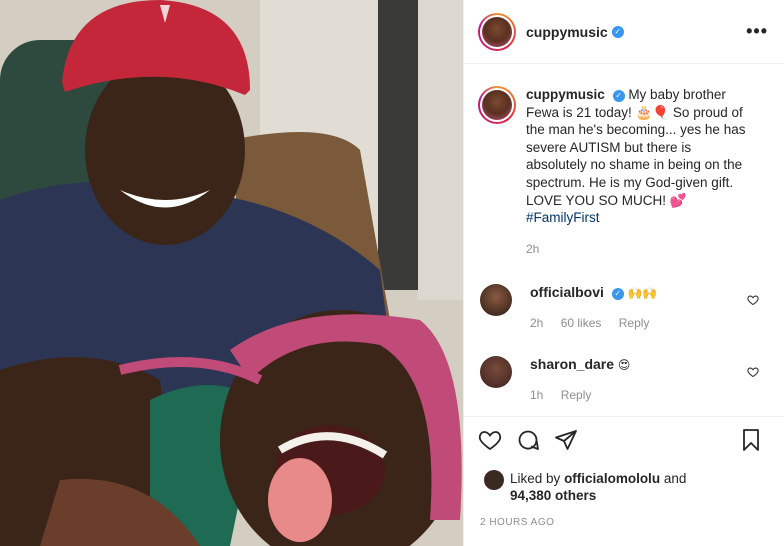 Image resolution: width=784 pixels, height=546 pixels. What do you see at coordinates (537, 323) in the screenshot?
I see `comment-time: 2h` at bounding box center [537, 323].